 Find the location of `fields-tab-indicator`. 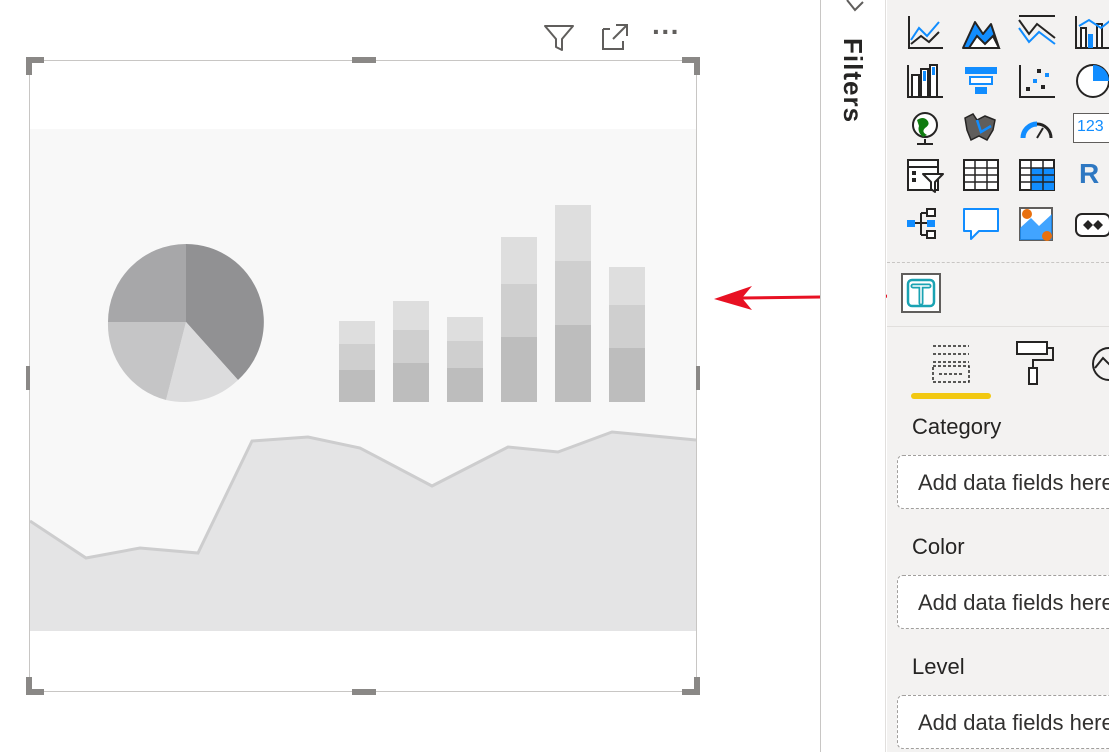

fields-tab-indicator is located at coordinates (951, 396).